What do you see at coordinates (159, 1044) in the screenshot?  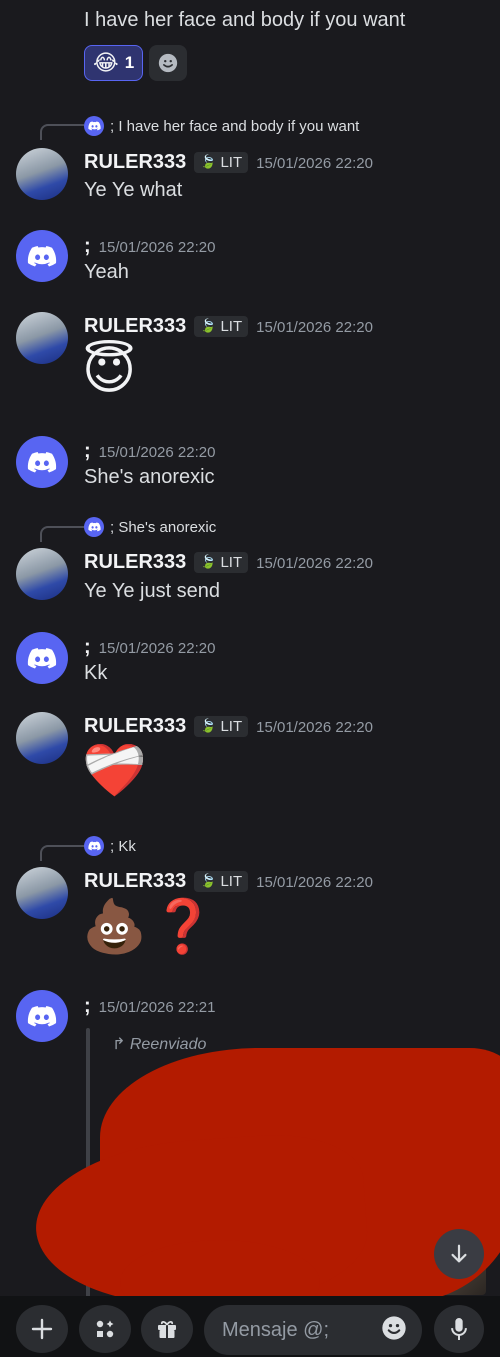 I see `forwarded-label: ↱ Reenviado` at bounding box center [159, 1044].